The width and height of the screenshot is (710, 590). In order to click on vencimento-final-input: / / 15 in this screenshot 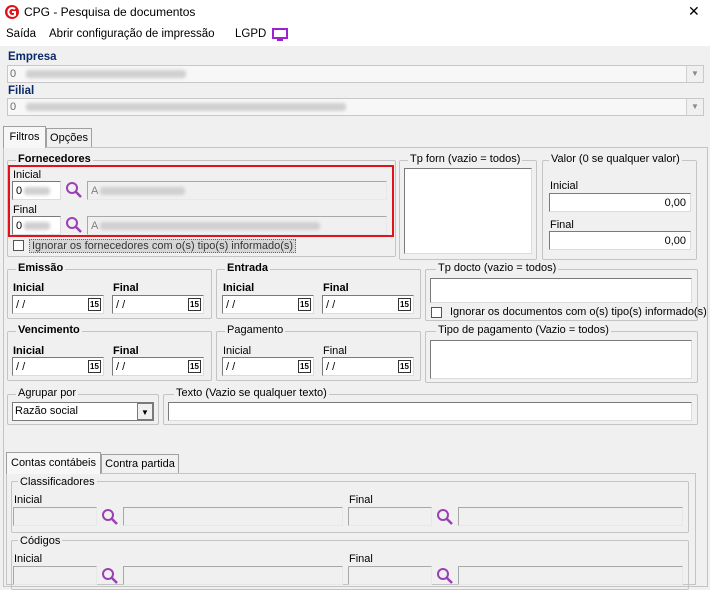, I will do `click(158, 366)`.